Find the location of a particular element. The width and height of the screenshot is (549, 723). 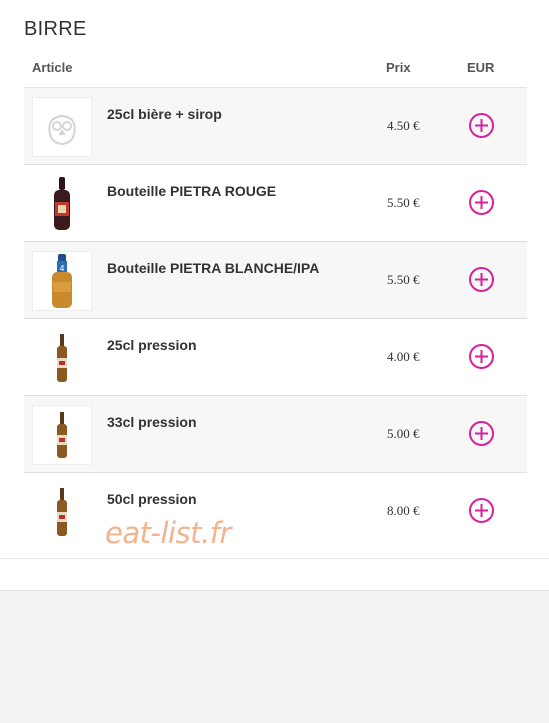

divider is located at coordinates (274, 558).